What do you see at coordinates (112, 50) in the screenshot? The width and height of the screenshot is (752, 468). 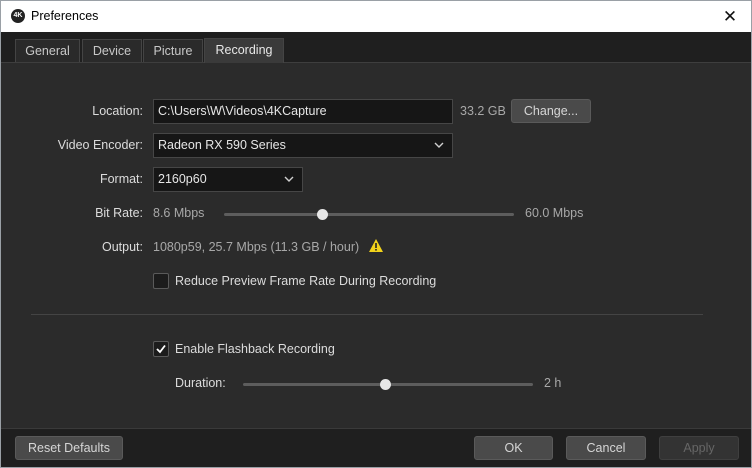 I see `tab-device: Device` at bounding box center [112, 50].